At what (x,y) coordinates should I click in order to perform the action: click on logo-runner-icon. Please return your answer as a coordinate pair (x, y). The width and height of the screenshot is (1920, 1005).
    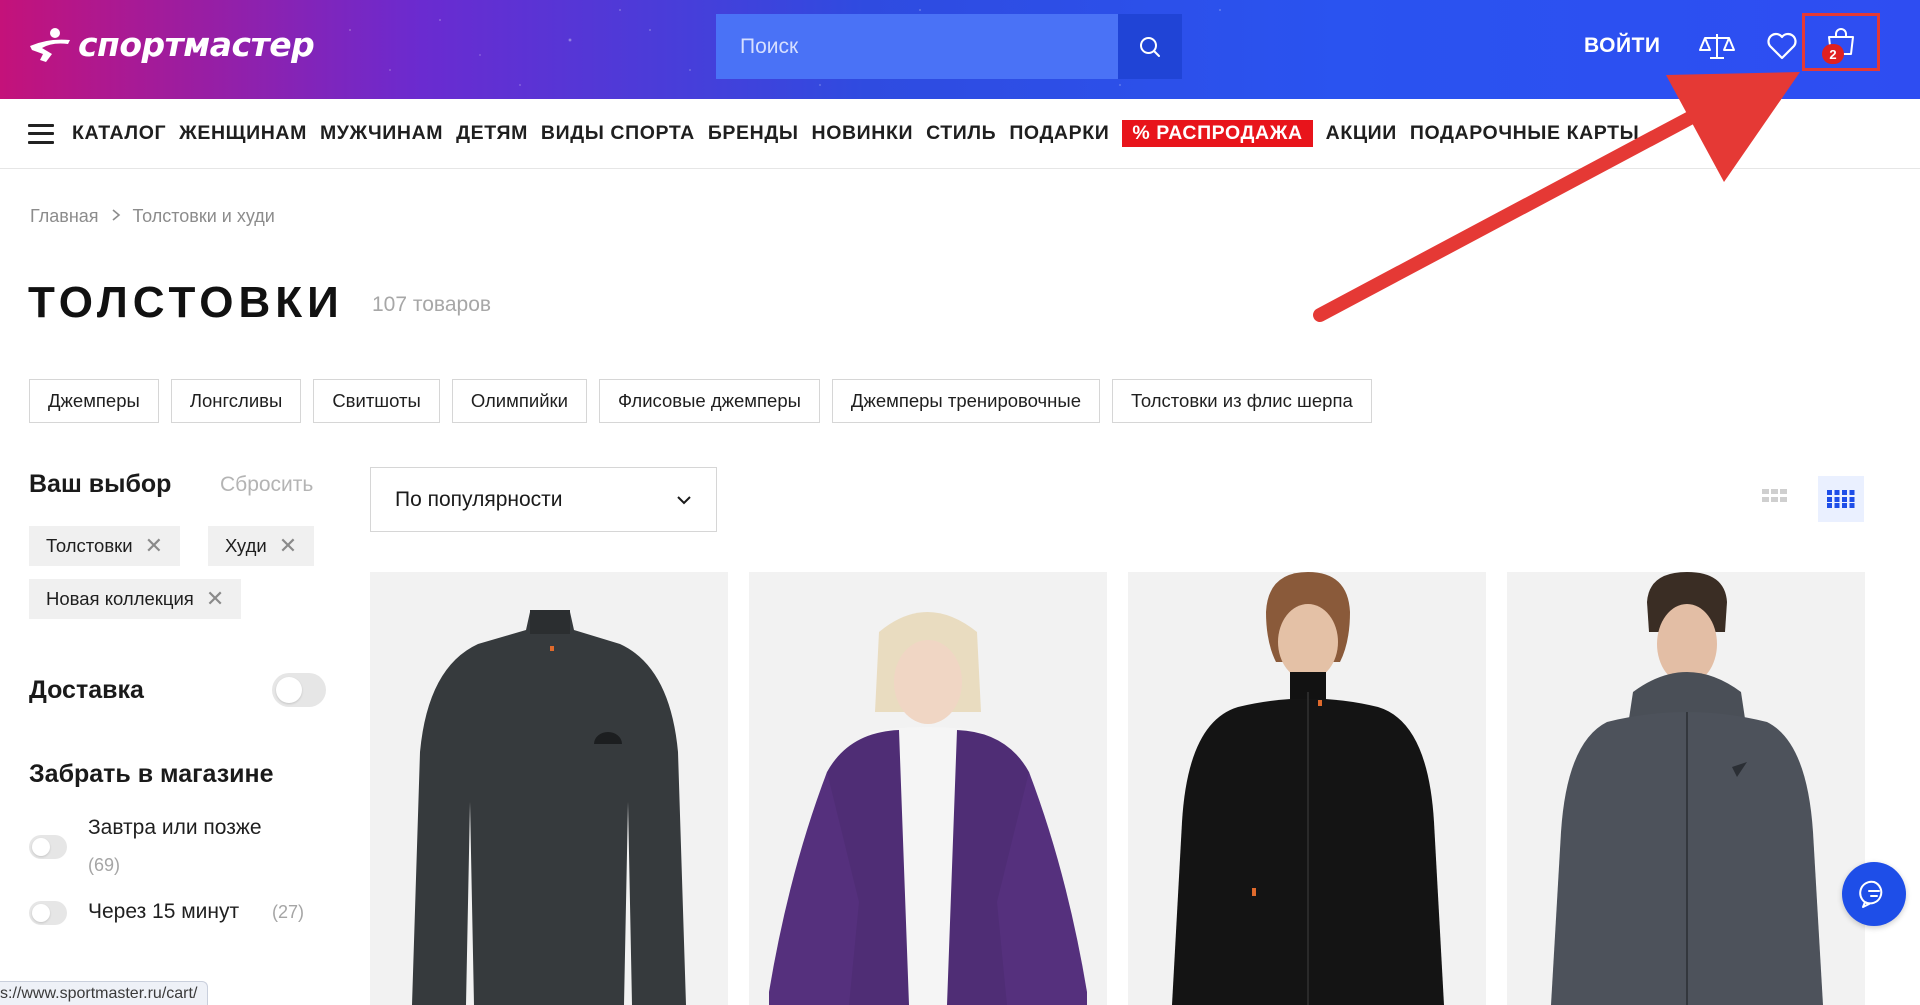
    Looking at the image, I should click on (50, 44).